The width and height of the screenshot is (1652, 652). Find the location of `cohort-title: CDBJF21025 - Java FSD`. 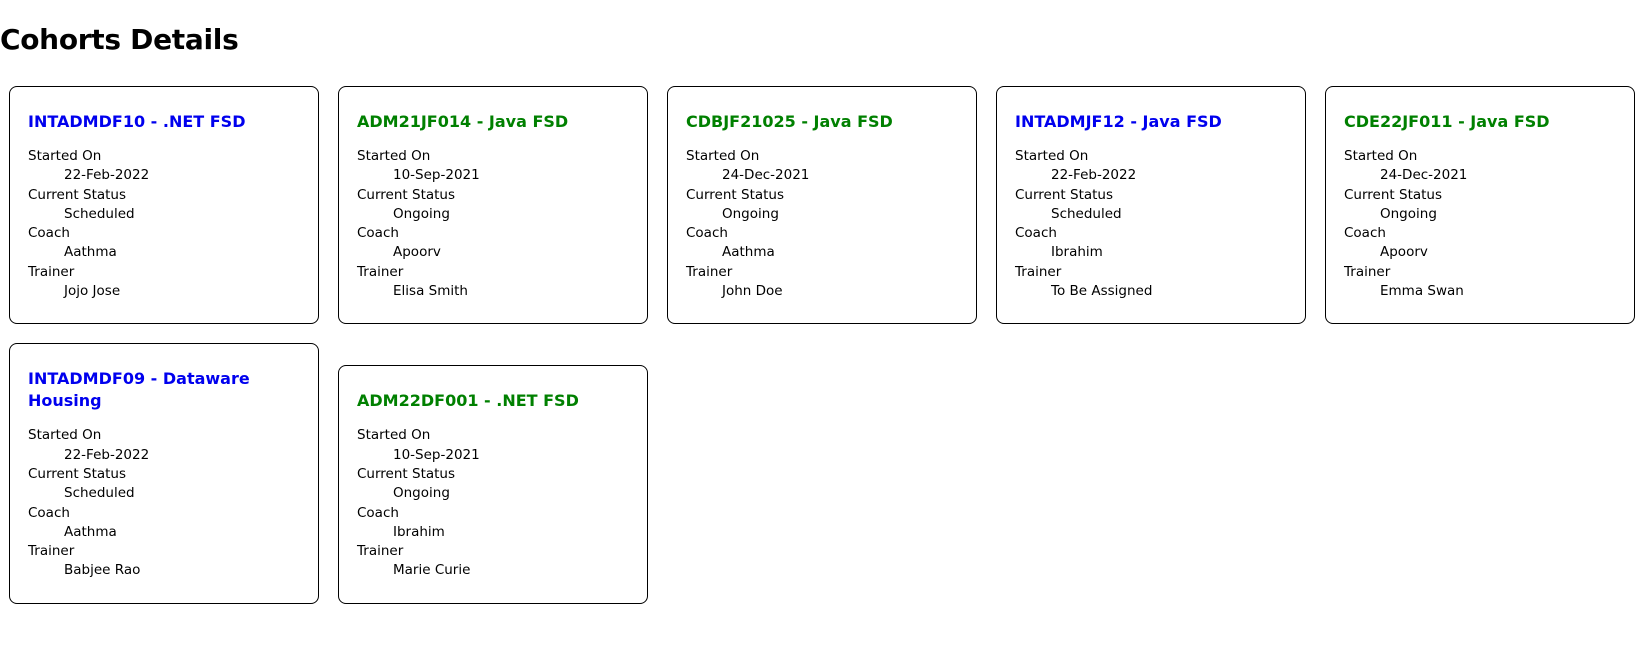

cohort-title: CDBJF21025 - Java FSD is located at coordinates (789, 121).